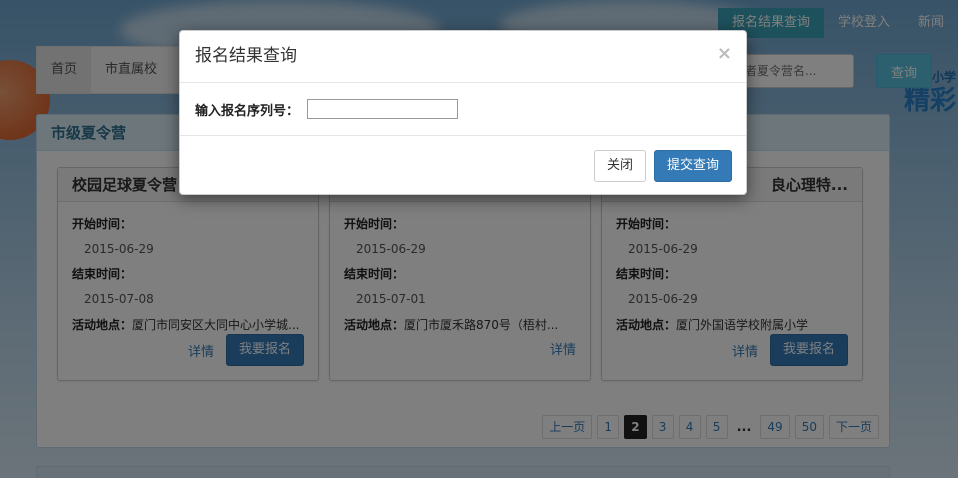 This screenshot has width=958, height=478. Describe the element at coordinates (246, 56) in the screenshot. I see `modal-title: 报名结果查询` at that location.